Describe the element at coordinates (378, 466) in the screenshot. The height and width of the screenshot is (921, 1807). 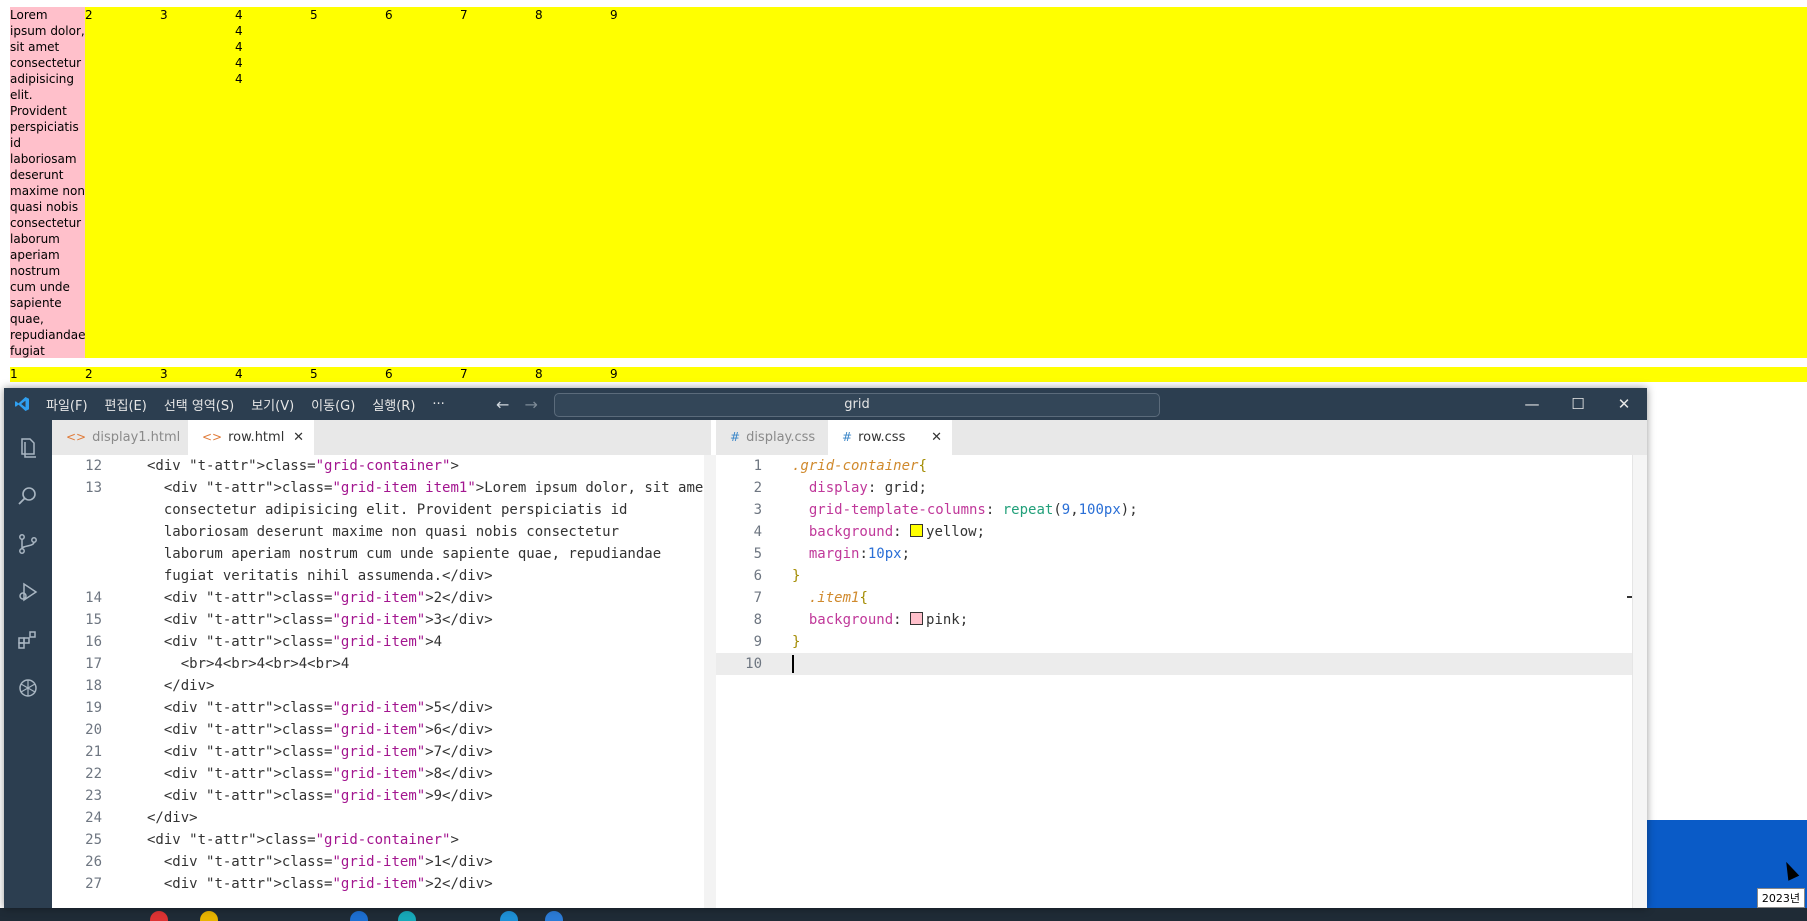
I see `code-line: 12 <div "t-attr">class="grid-container">` at that location.